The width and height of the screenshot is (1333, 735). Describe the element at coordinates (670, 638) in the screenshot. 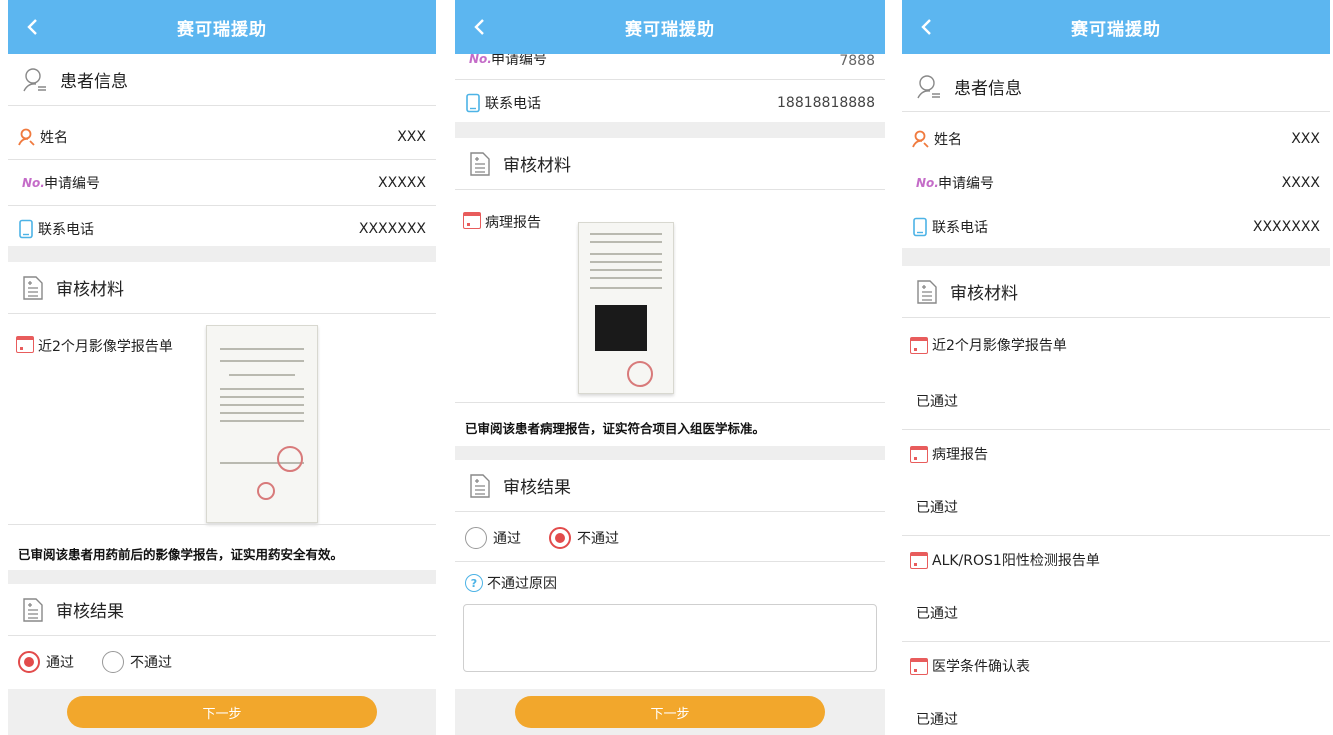

I see `fail-reason-input` at that location.